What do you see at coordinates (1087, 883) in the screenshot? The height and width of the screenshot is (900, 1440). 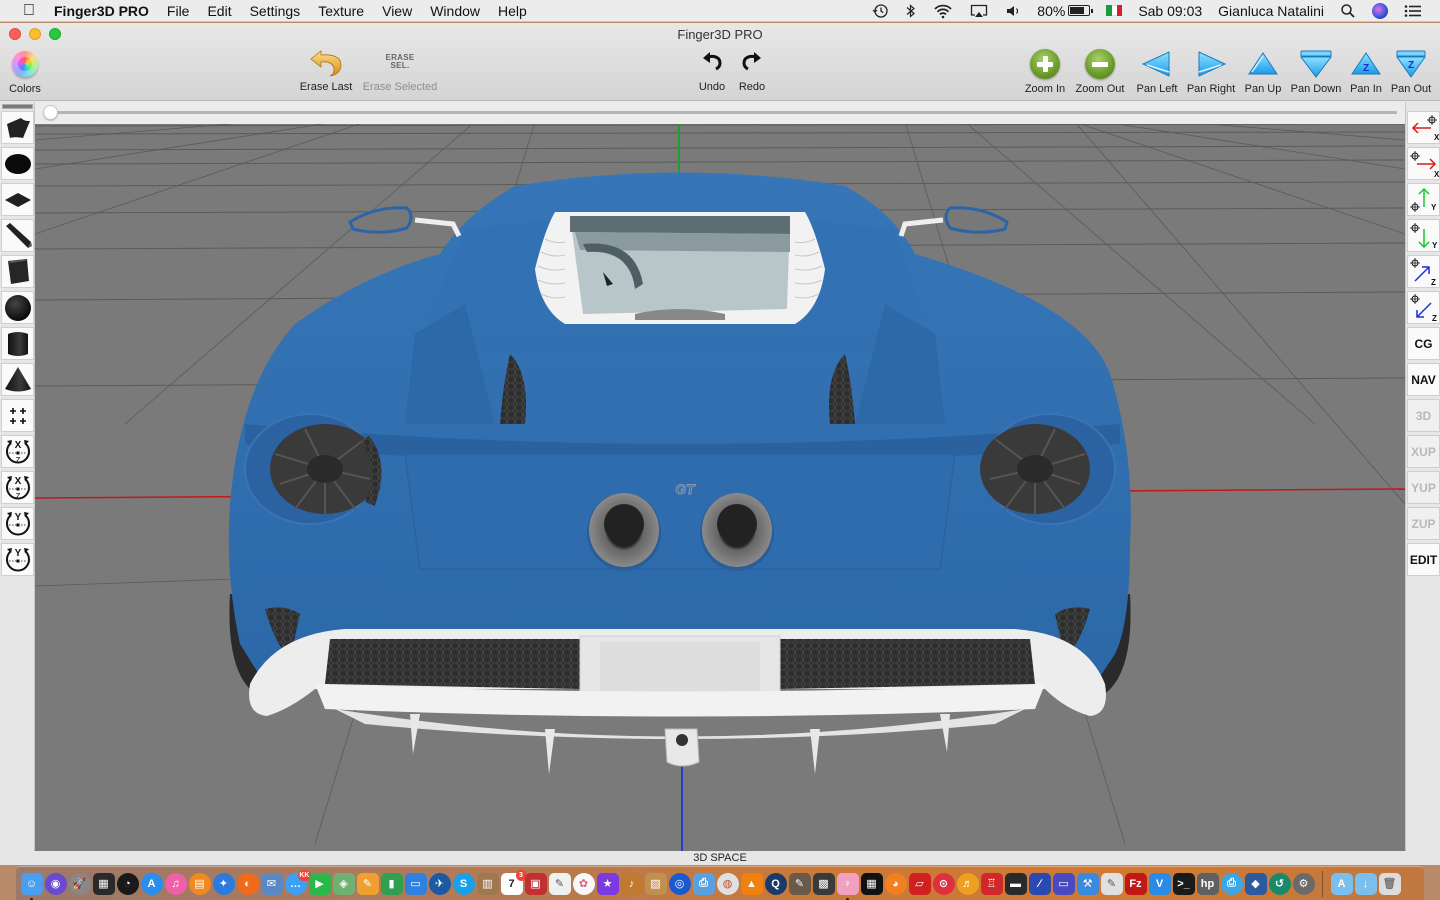 I see `dock-xcode-icon: ⚒` at bounding box center [1087, 883].